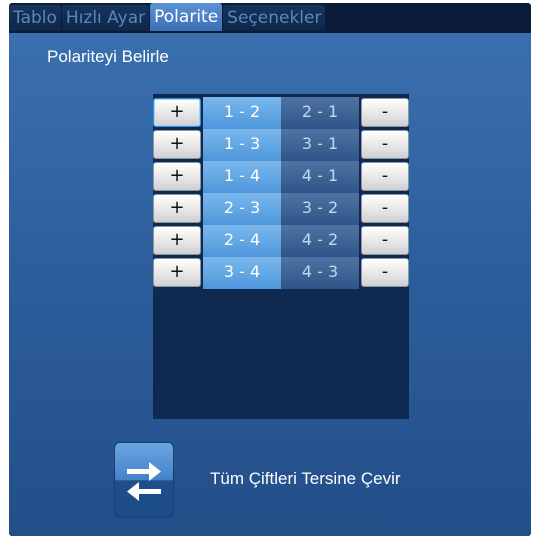  Describe the element at coordinates (305, 479) in the screenshot. I see `reverse-all-label: Tüm Çiftleri Tersine Çevir` at that location.